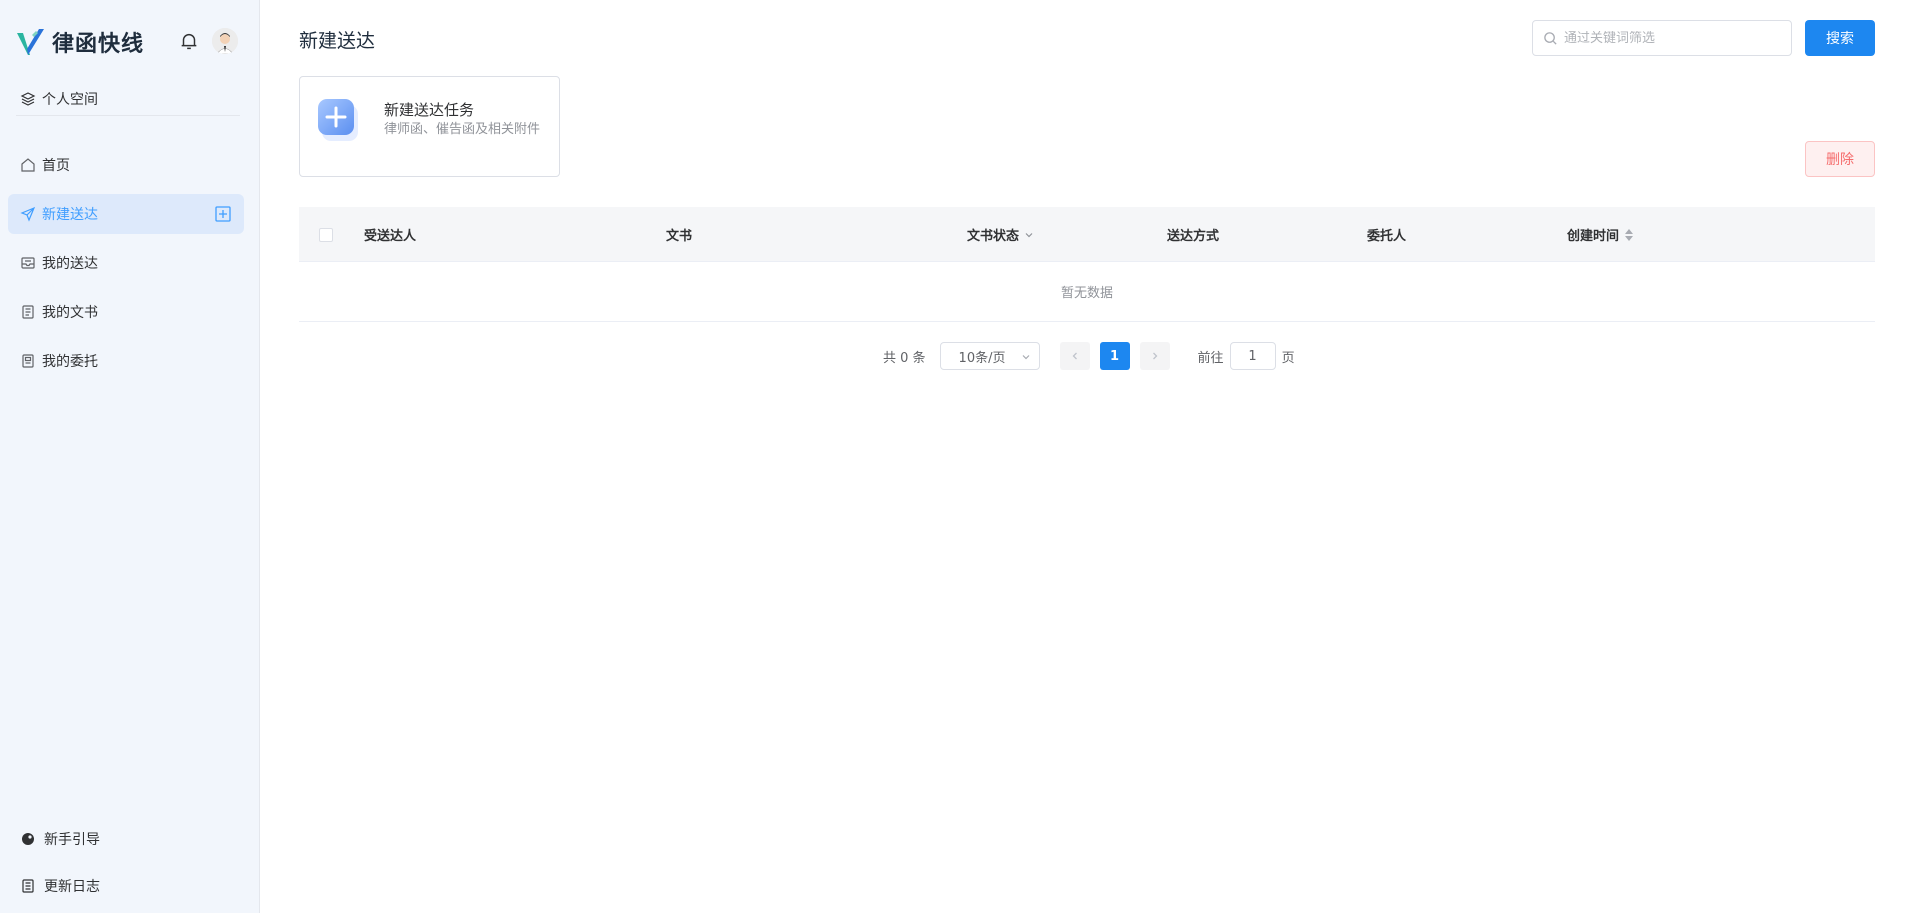 Image resolution: width=1911 pixels, height=913 pixels. What do you see at coordinates (28, 886) in the screenshot?
I see `changelog-icon` at bounding box center [28, 886].